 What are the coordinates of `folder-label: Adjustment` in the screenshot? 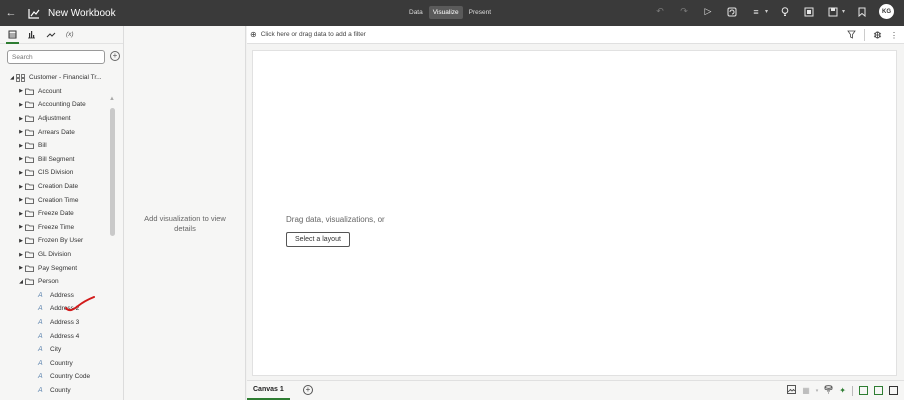 It's located at (54, 119).